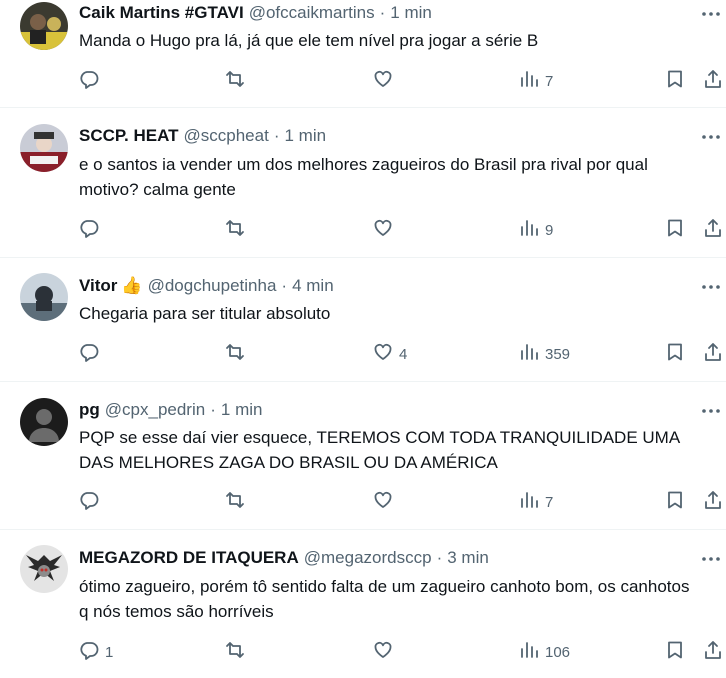 Image resolution: width=726 pixels, height=678 pixels. What do you see at coordinates (544, 354) in the screenshot?
I see `views-button: 359` at bounding box center [544, 354].